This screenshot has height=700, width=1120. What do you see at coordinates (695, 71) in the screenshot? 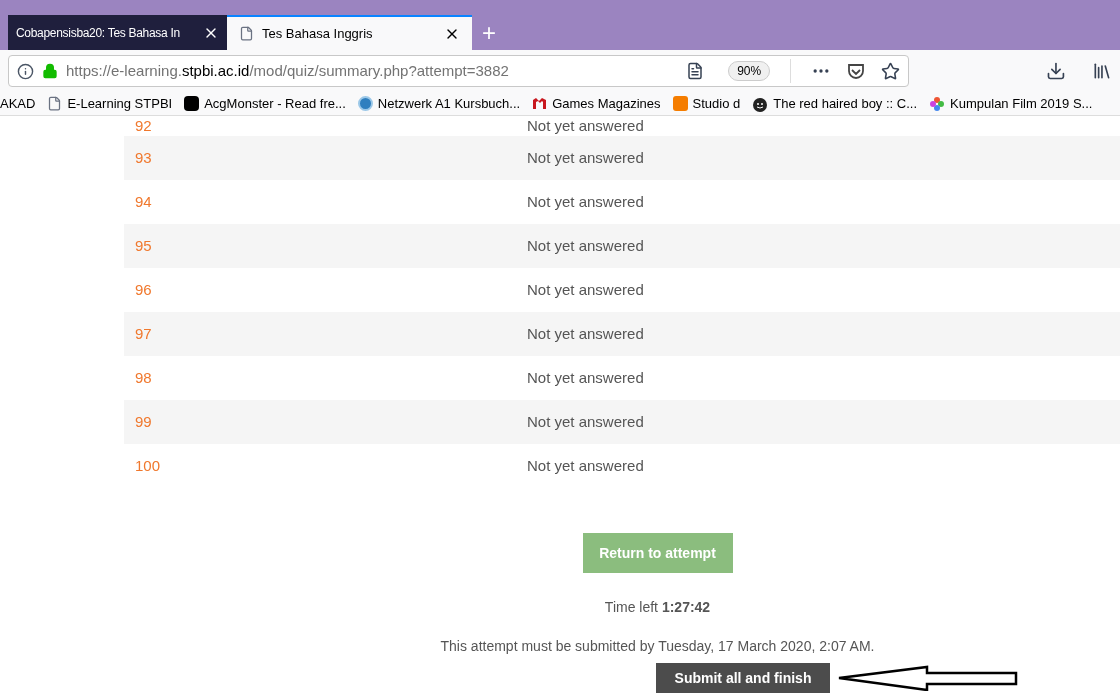
I see `reader-view-icon` at bounding box center [695, 71].